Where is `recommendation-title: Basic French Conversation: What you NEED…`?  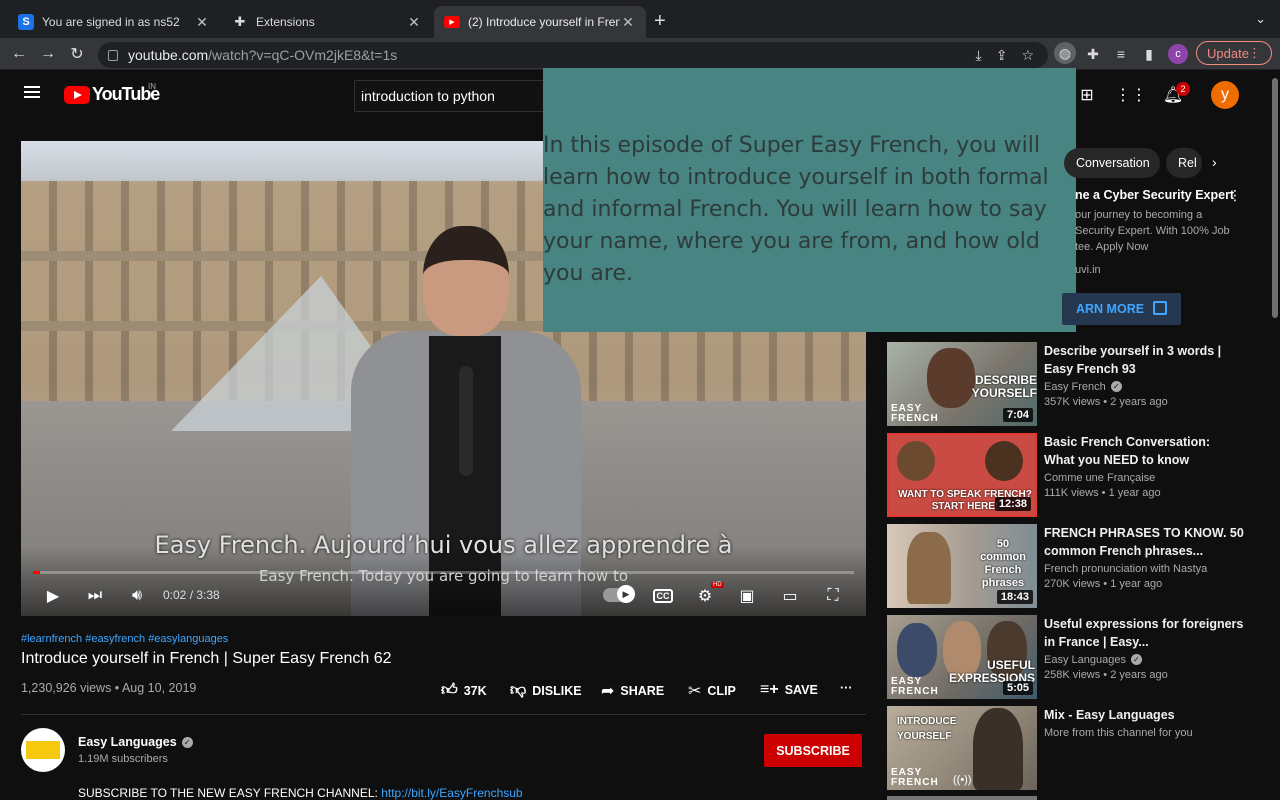
recommendation-title: Basic French Conversation: What you NEED… is located at coordinates (1144, 451).